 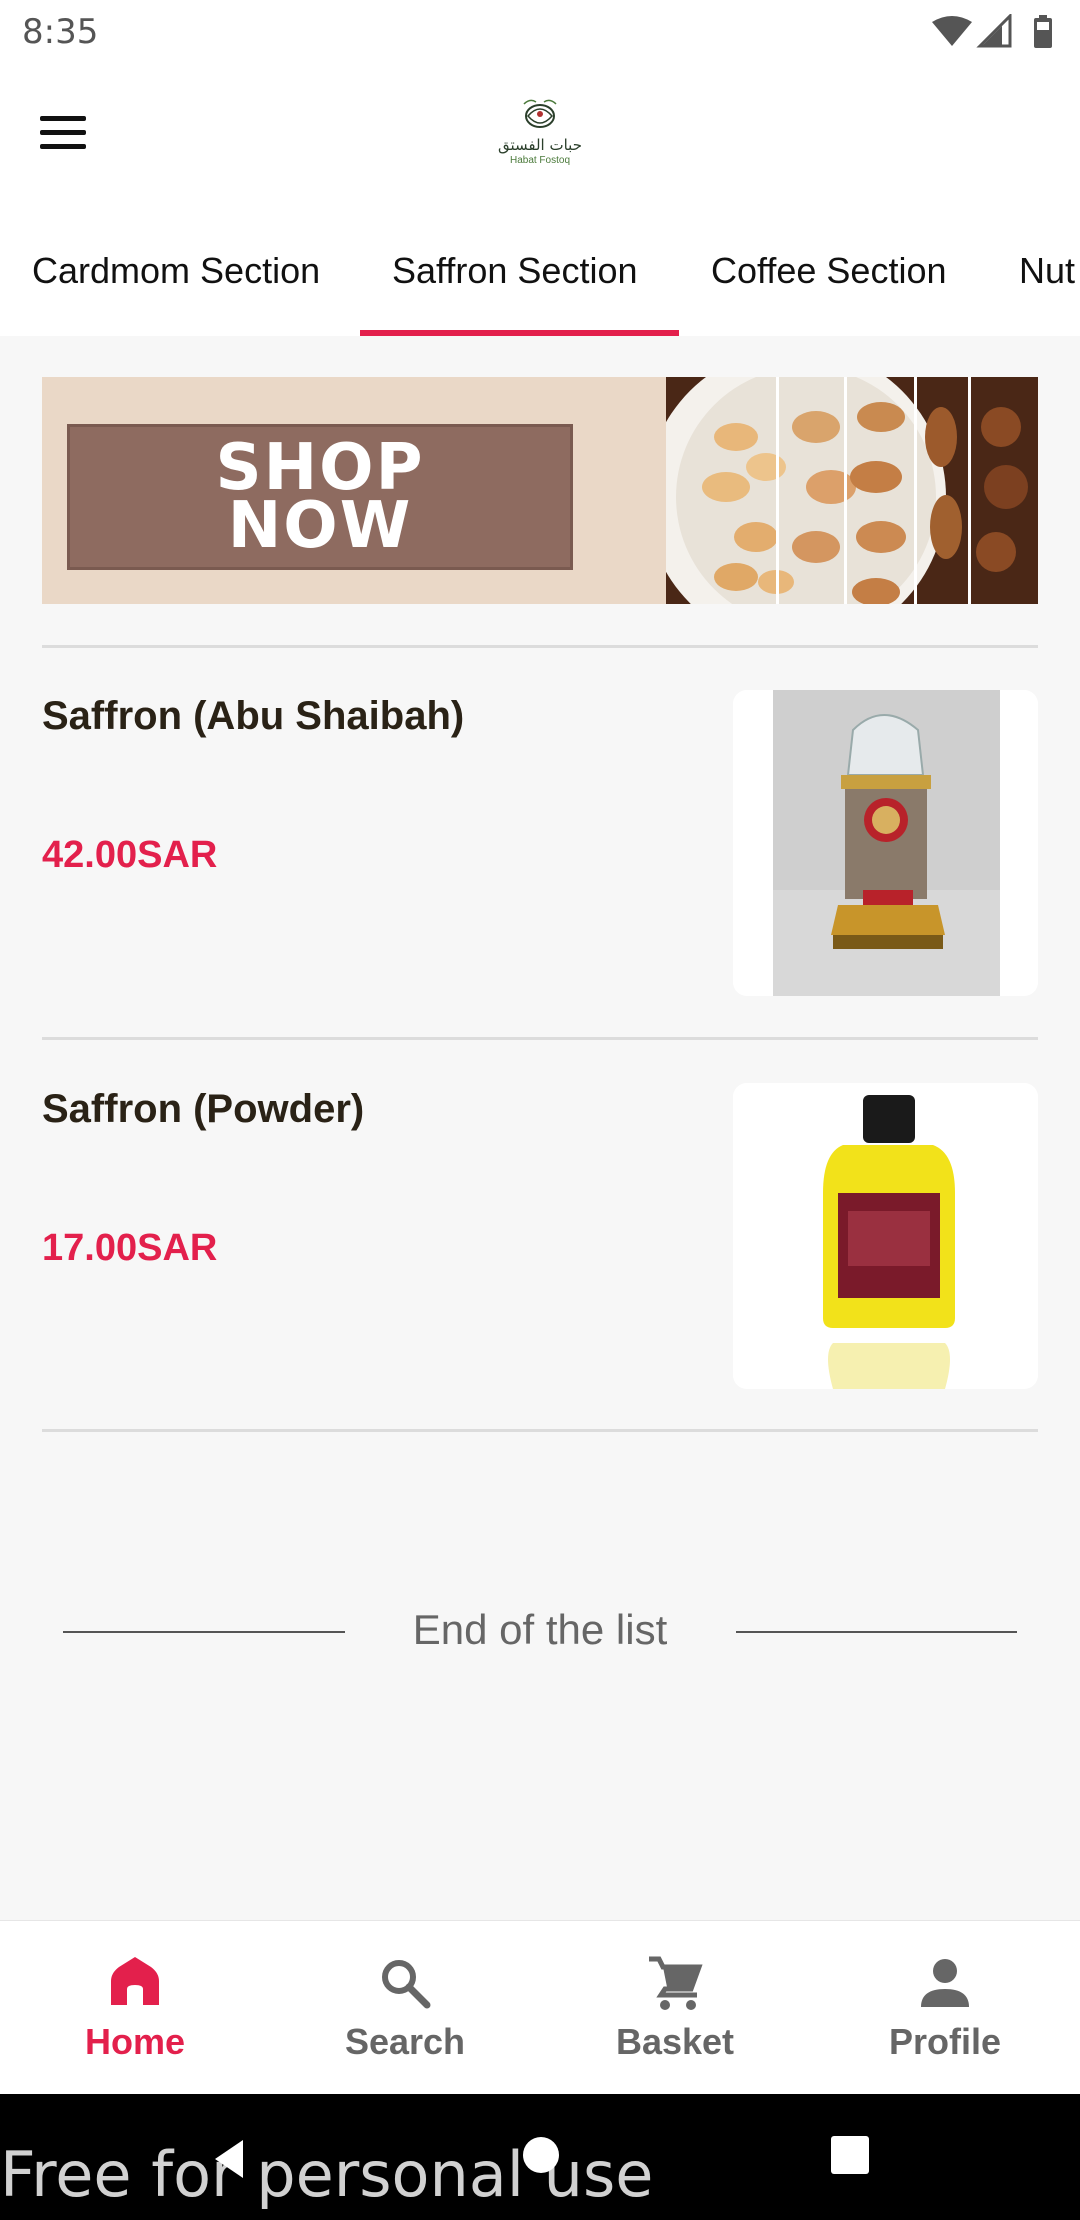 I want to click on saffron-powder-bottle-photo, so click(x=885, y=1236).